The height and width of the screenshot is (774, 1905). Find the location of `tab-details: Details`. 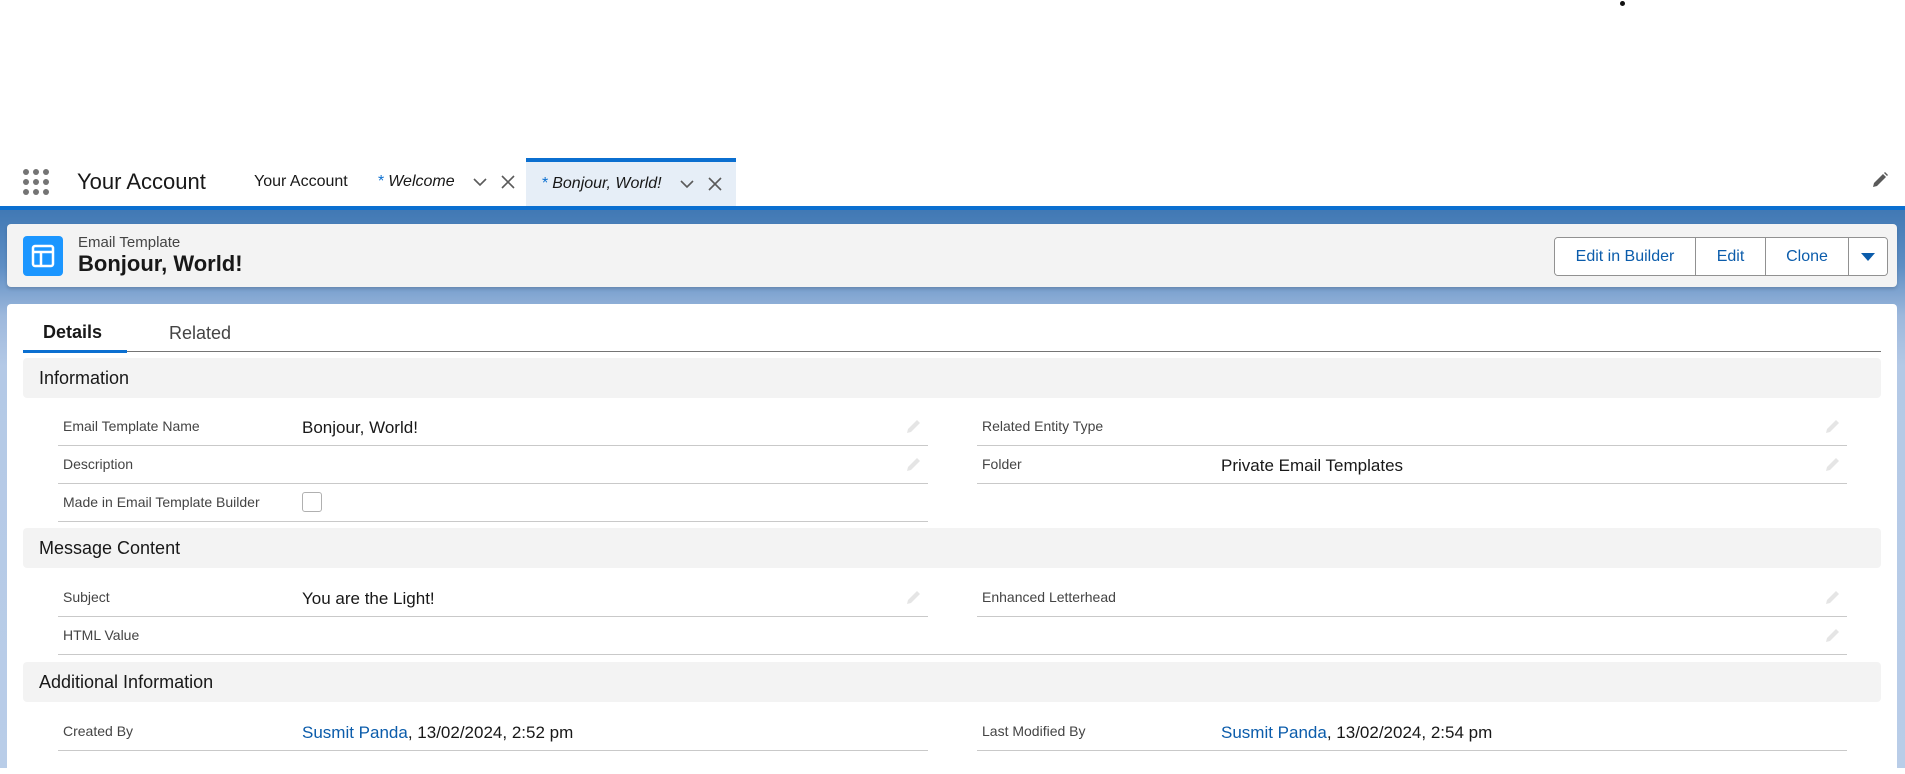

tab-details: Details is located at coordinates (75, 333).